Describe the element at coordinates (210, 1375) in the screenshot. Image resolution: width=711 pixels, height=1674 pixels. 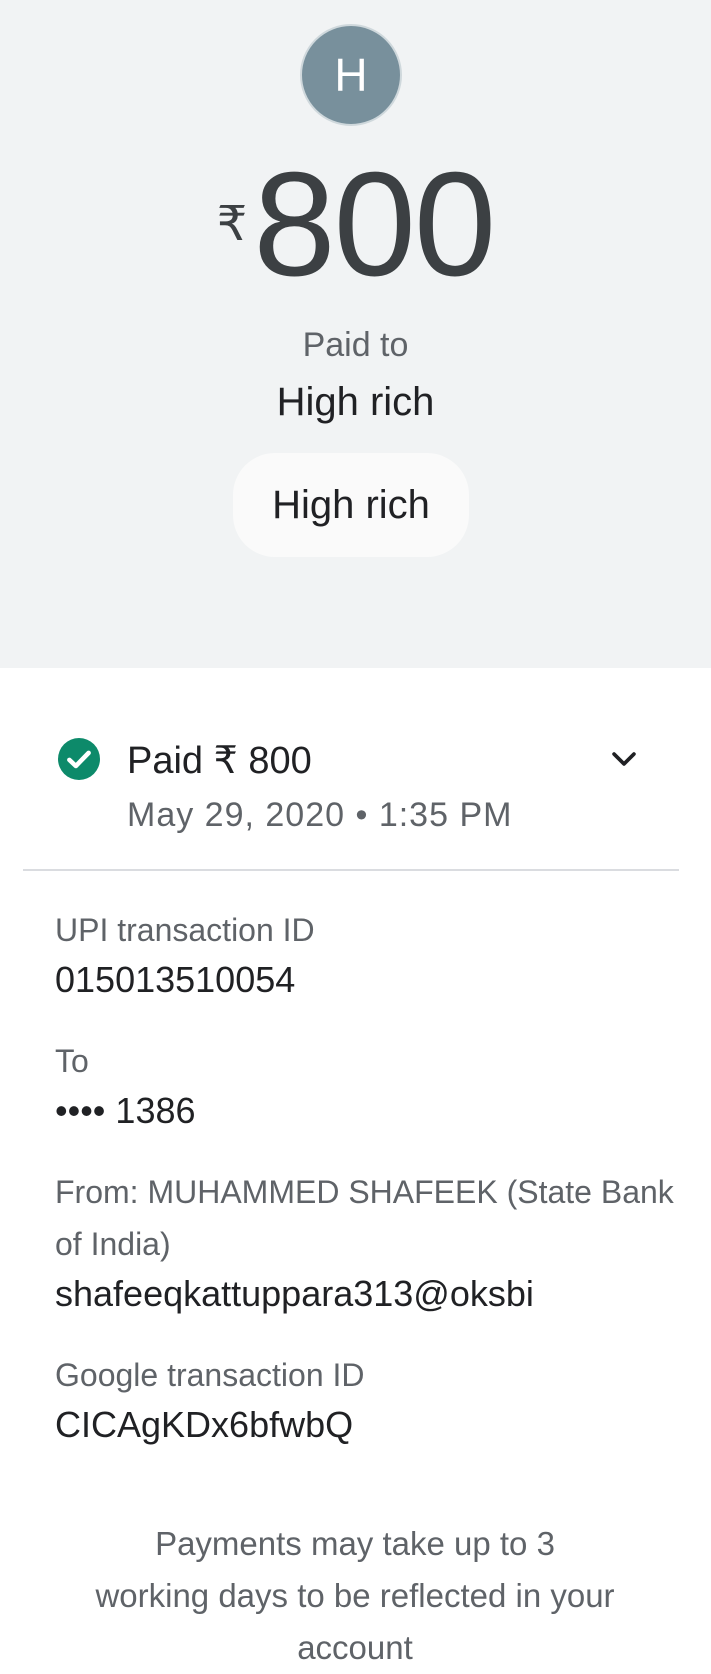
I see `google-transaction-id-label: Google transaction ID` at that location.